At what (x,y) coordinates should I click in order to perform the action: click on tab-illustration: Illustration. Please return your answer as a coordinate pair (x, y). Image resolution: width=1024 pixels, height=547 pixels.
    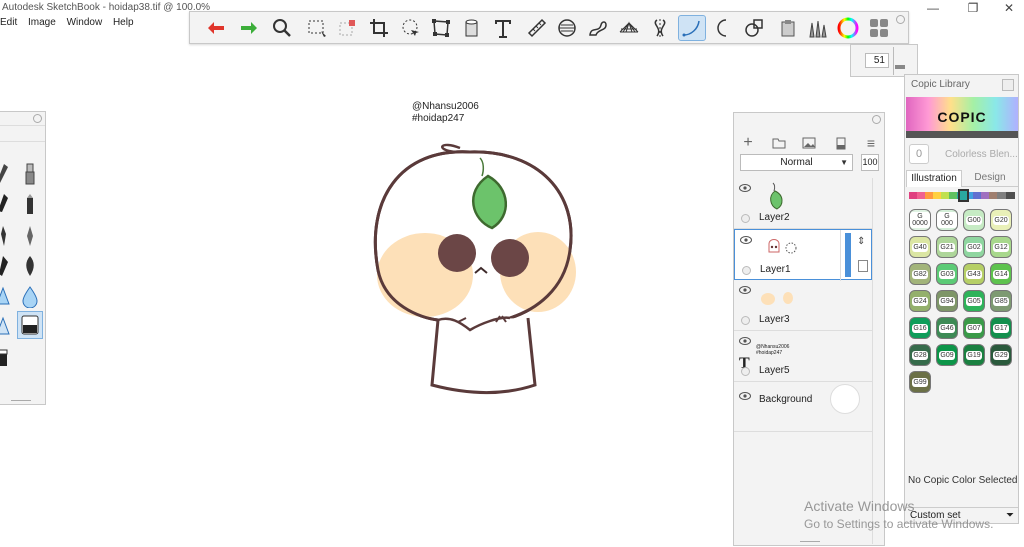
    Looking at the image, I should click on (934, 178).